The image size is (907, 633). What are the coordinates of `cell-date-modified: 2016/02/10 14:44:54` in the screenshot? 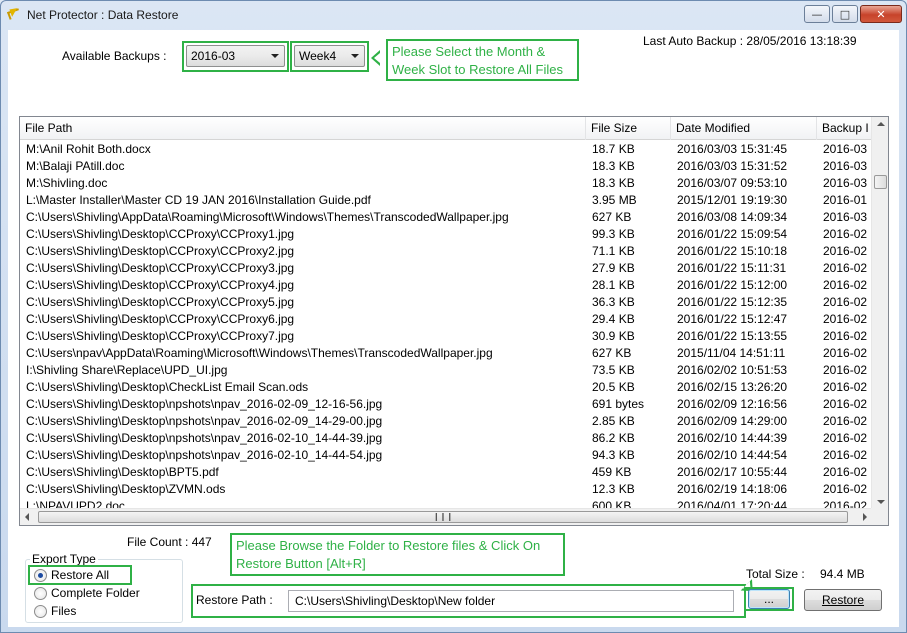 It's located at (732, 455).